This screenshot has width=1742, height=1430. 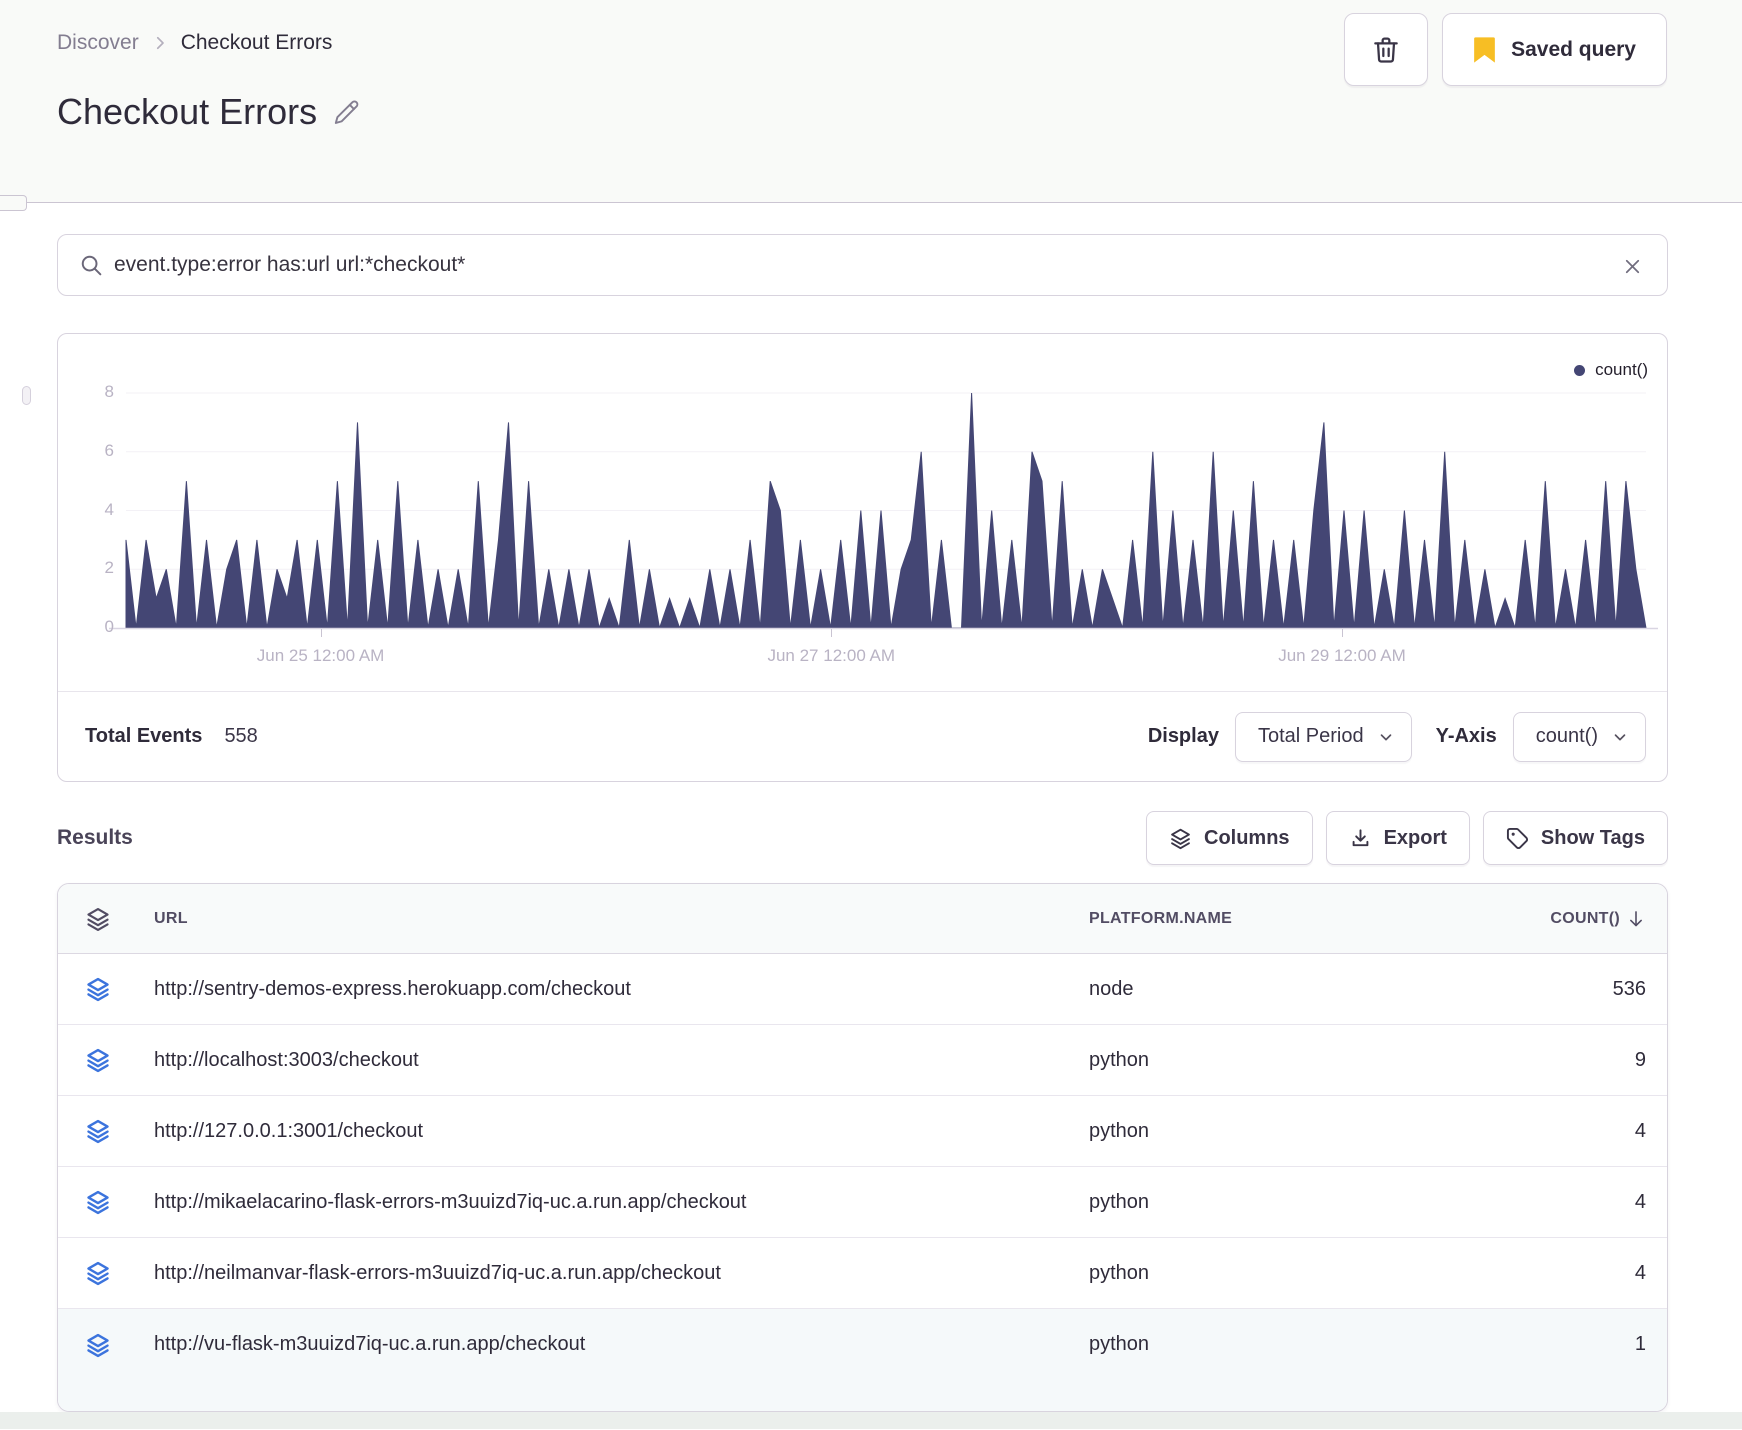 I want to click on column-actions-icon, so click(x=106, y=919).